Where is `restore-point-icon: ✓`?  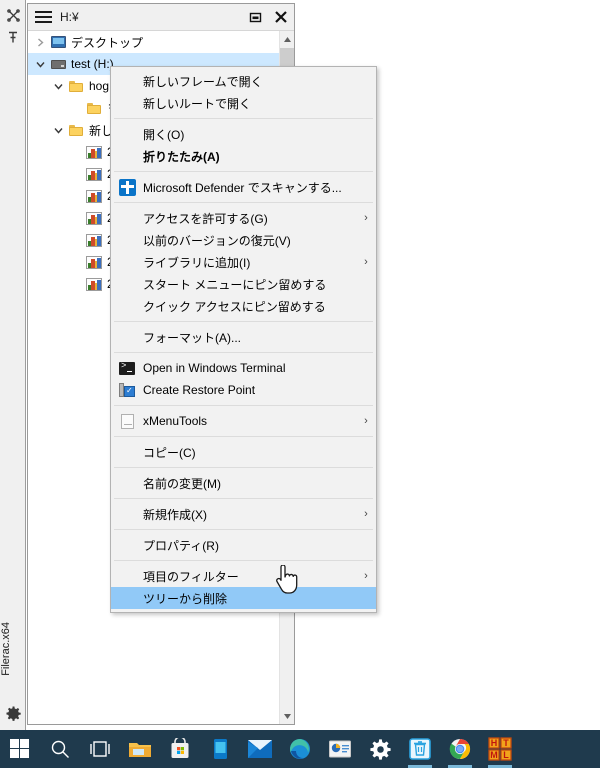
restore-point-icon: ✓ is located at coordinates (127, 390).